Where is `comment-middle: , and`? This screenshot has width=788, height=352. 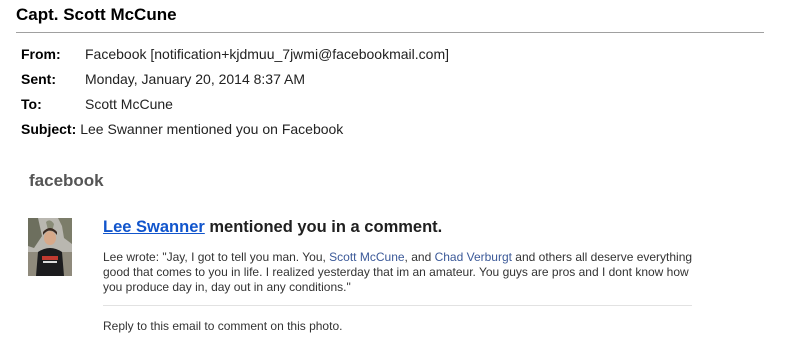
comment-middle: , and is located at coordinates (419, 257).